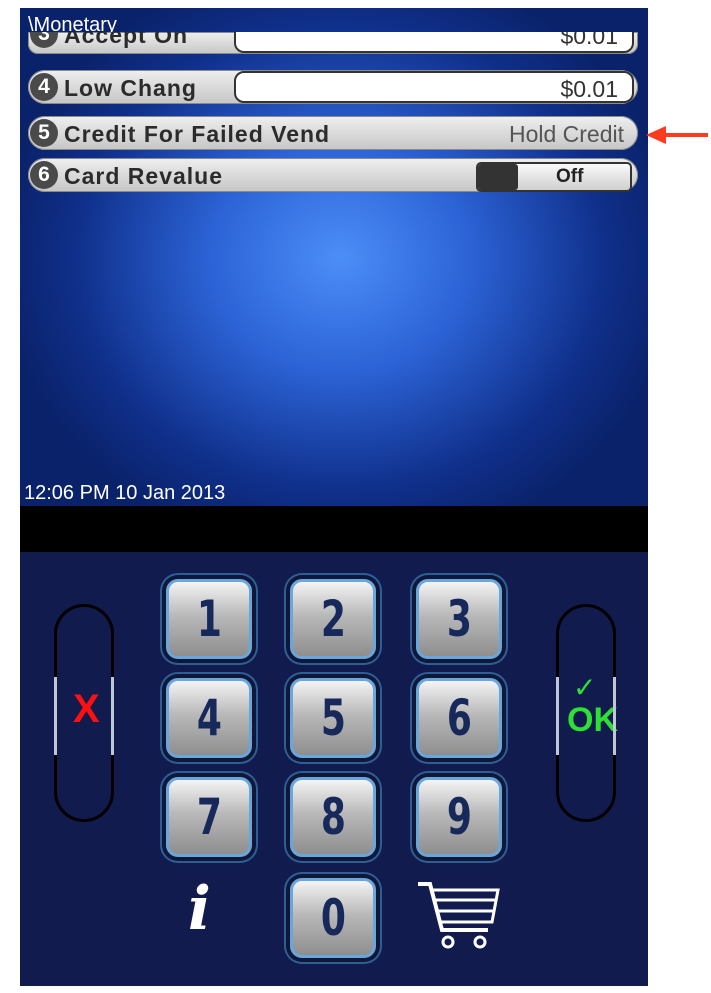  What do you see at coordinates (125, 493) in the screenshot?
I see `date-time: 12:06 PM 10 Jan 2013` at bounding box center [125, 493].